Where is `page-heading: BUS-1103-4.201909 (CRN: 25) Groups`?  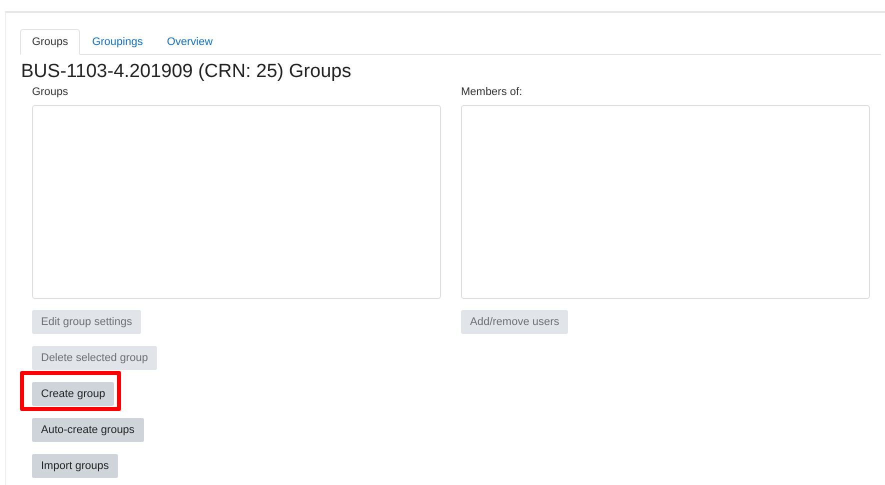
page-heading: BUS-1103-4.201909 (CRN: 25) Groups is located at coordinates (186, 72).